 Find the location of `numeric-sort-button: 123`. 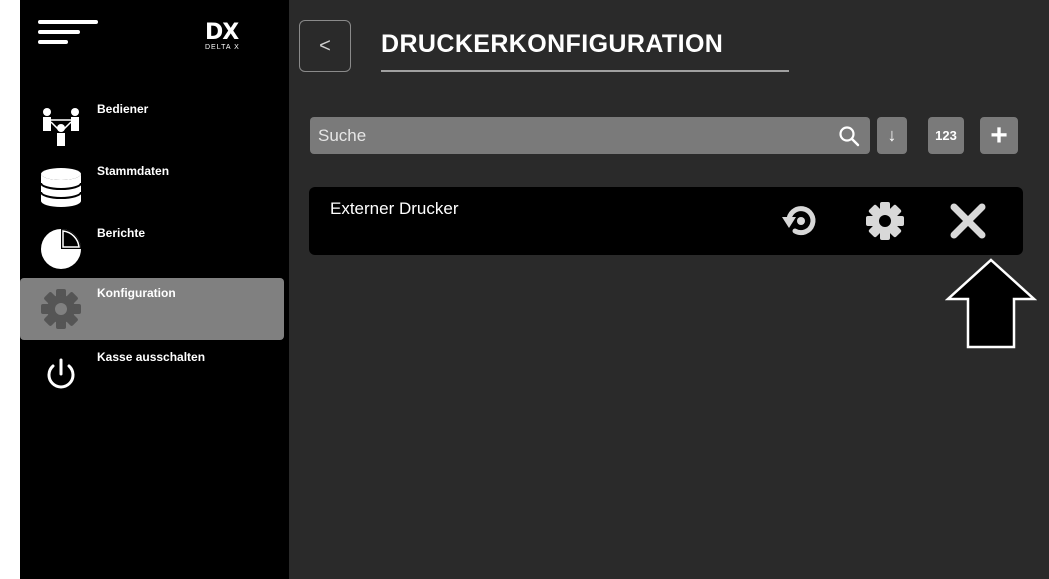

numeric-sort-button: 123 is located at coordinates (946, 135).